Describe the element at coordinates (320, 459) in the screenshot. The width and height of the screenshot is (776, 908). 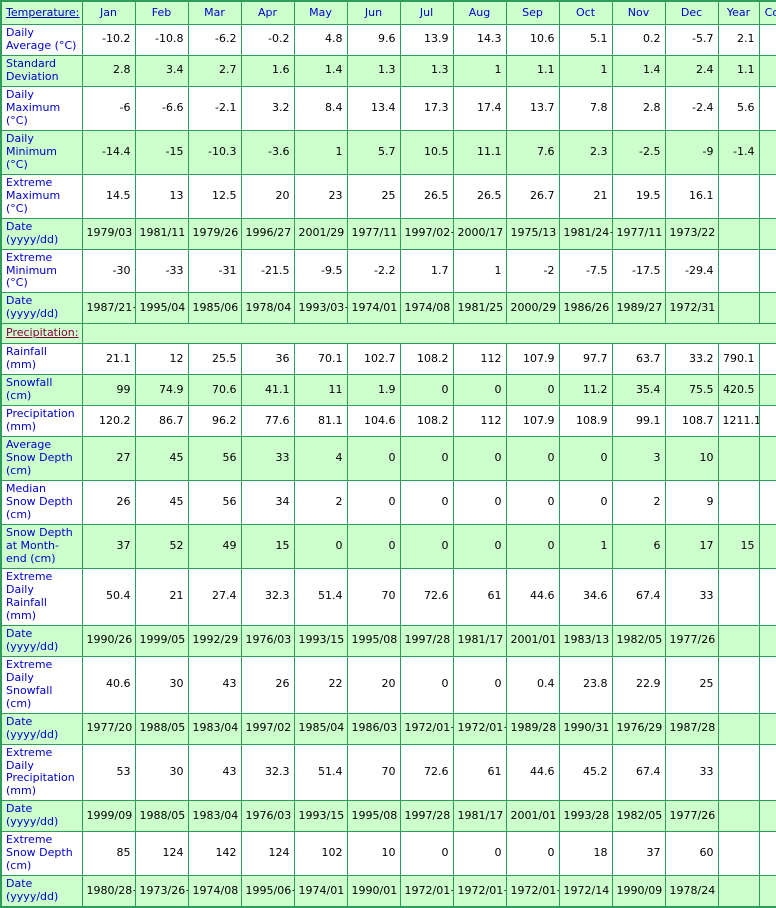
I see `cell-value: 4` at that location.